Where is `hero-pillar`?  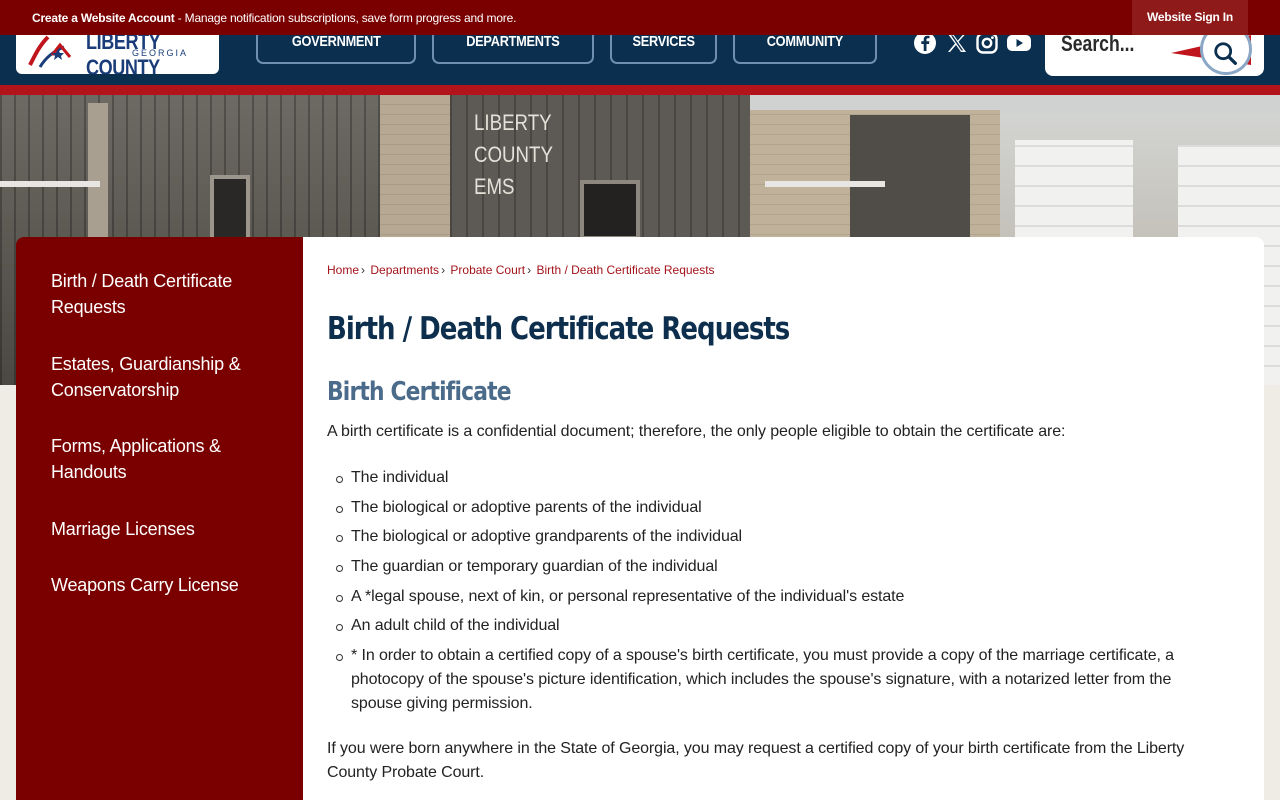
hero-pillar is located at coordinates (98, 173).